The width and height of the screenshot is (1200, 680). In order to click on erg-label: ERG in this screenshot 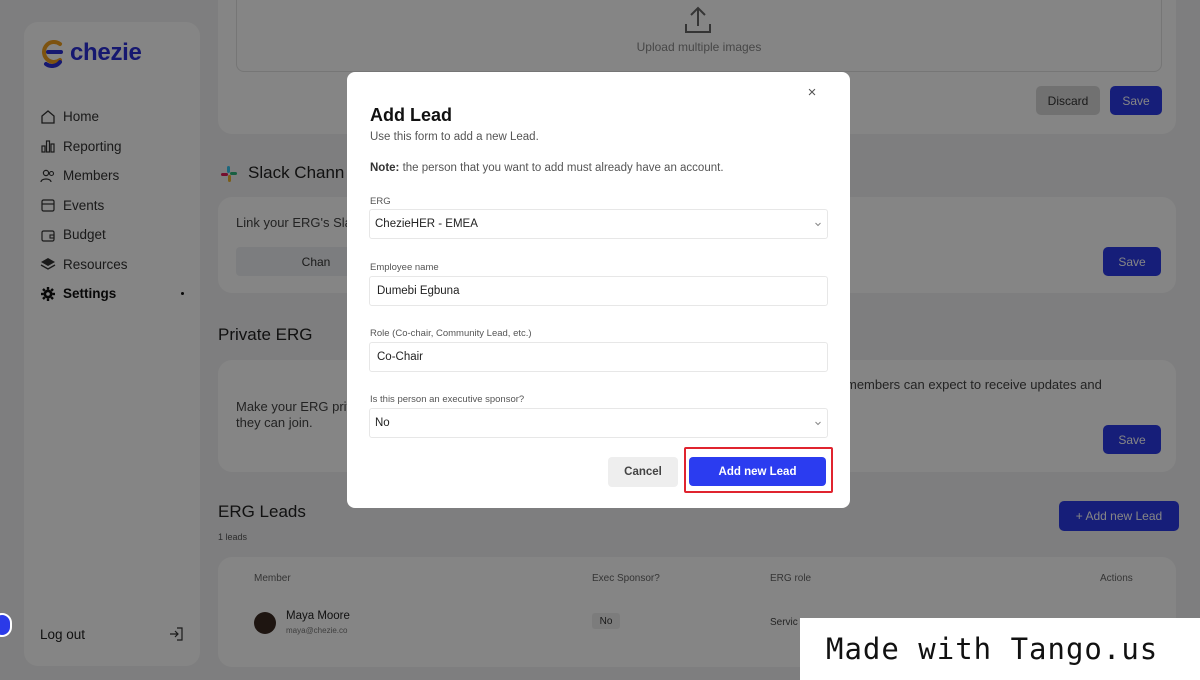, I will do `click(380, 201)`.